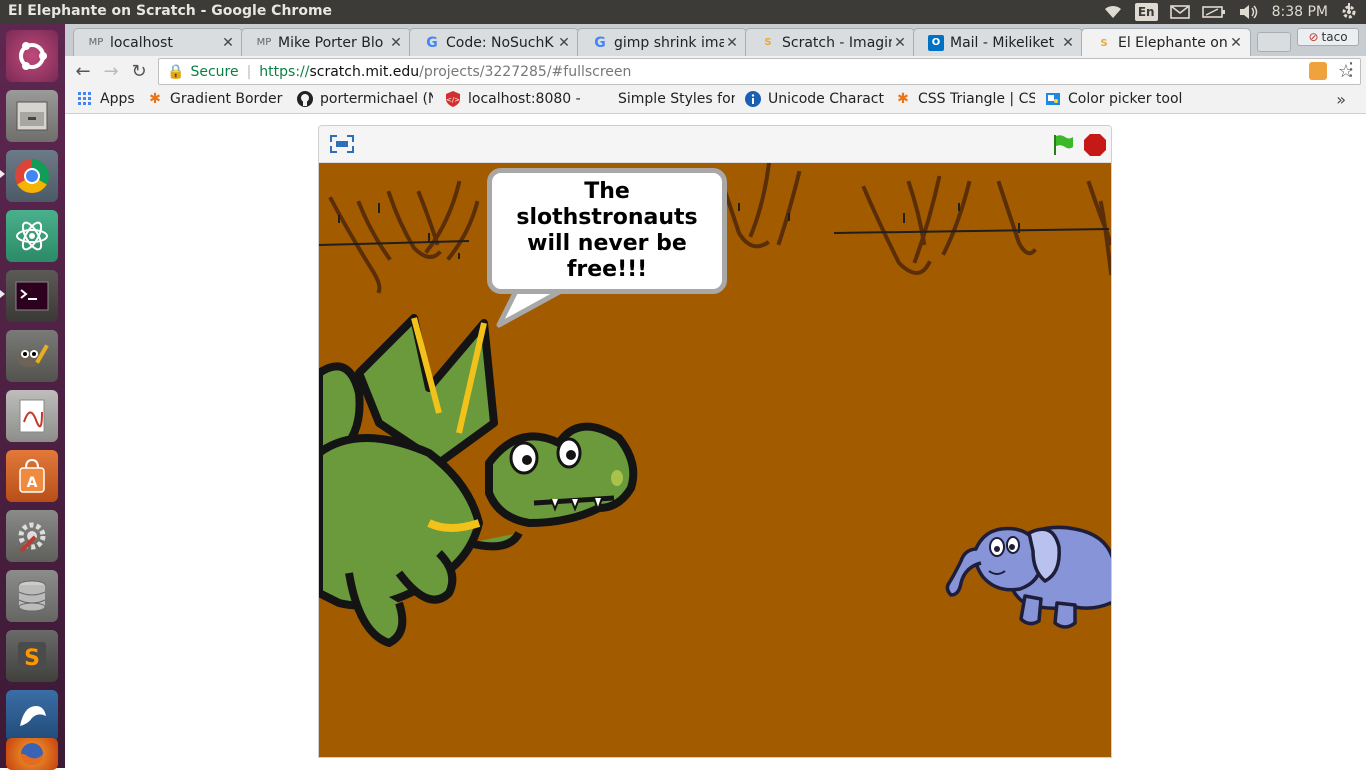 Image resolution: width=1366 pixels, height=770 pixels. Describe the element at coordinates (117, 99) in the screenshot. I see `bookmark-label: Apps` at that location.